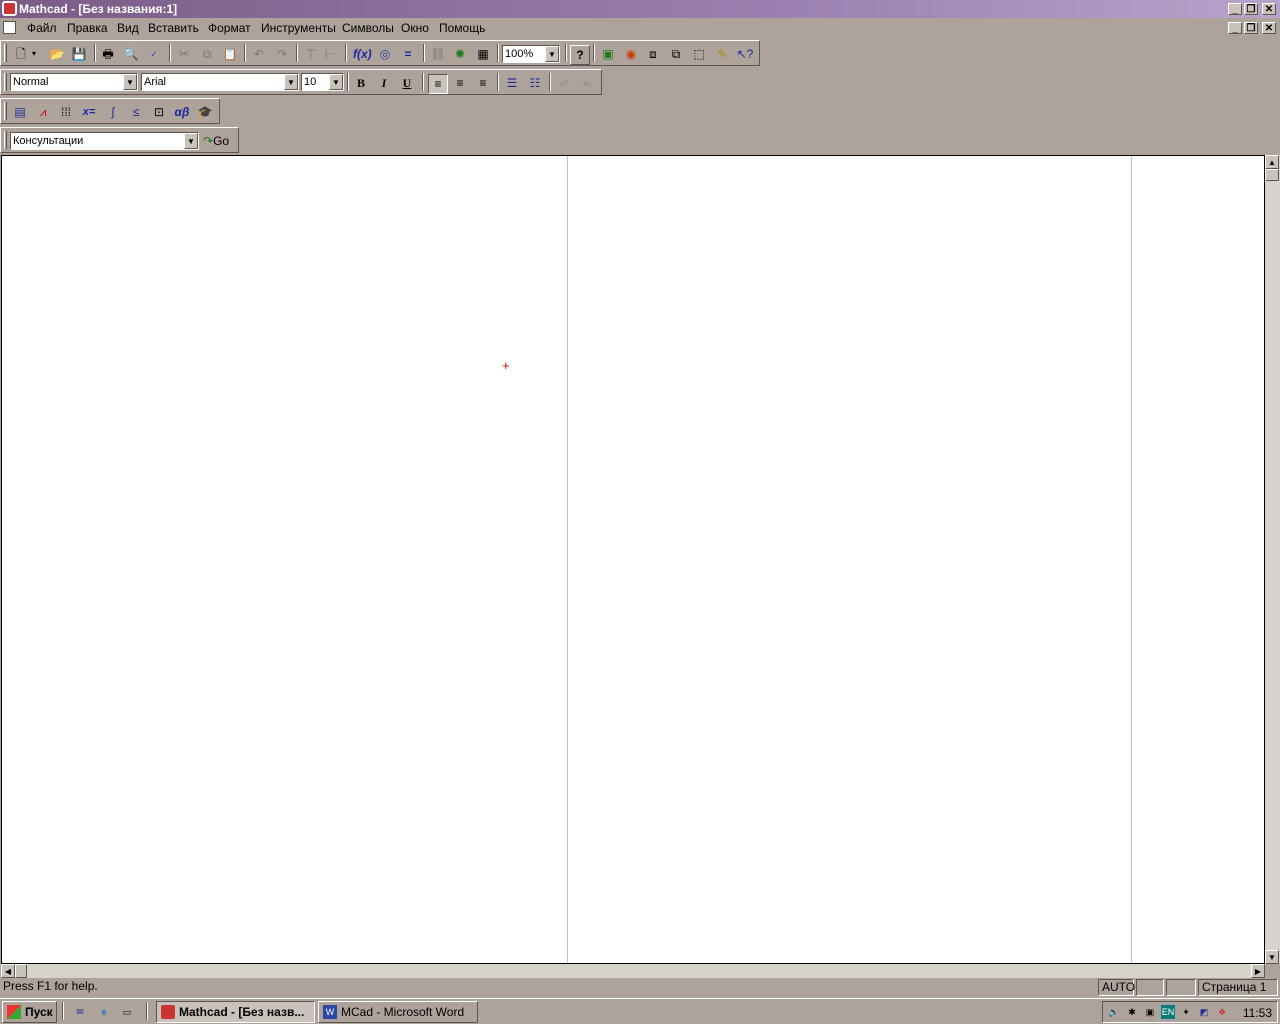 This screenshot has height=1024, width=1280. Describe the element at coordinates (57, 54) in the screenshot. I see `open-icon: 📂` at that location.